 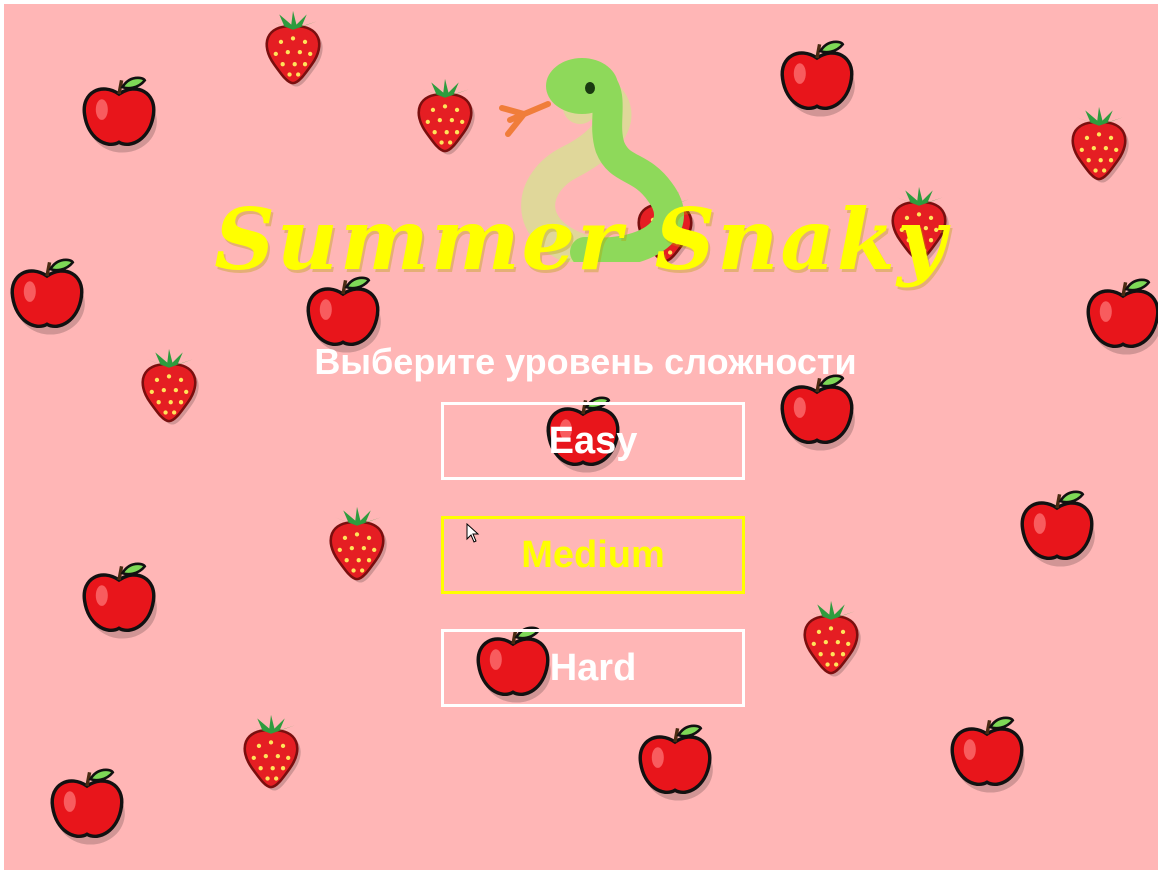 What do you see at coordinates (593, 441) in the screenshot?
I see `easy-button: Easy` at bounding box center [593, 441].